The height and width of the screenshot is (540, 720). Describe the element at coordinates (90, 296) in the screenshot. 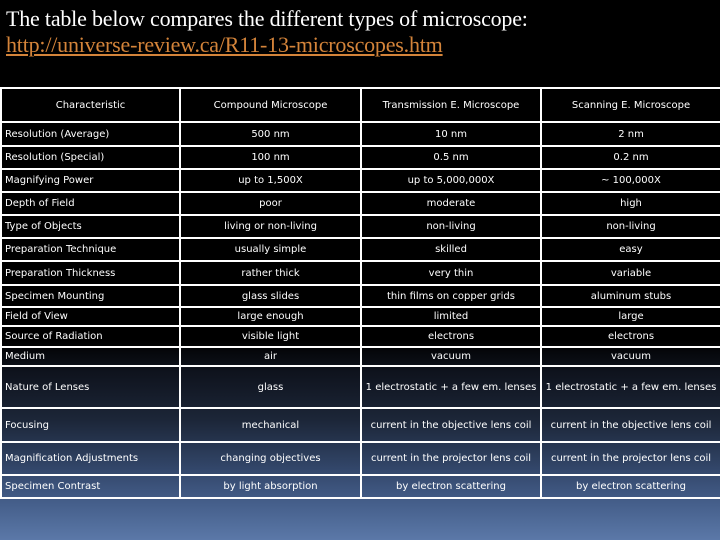

I see `row-label: Specimen Mounting` at that location.